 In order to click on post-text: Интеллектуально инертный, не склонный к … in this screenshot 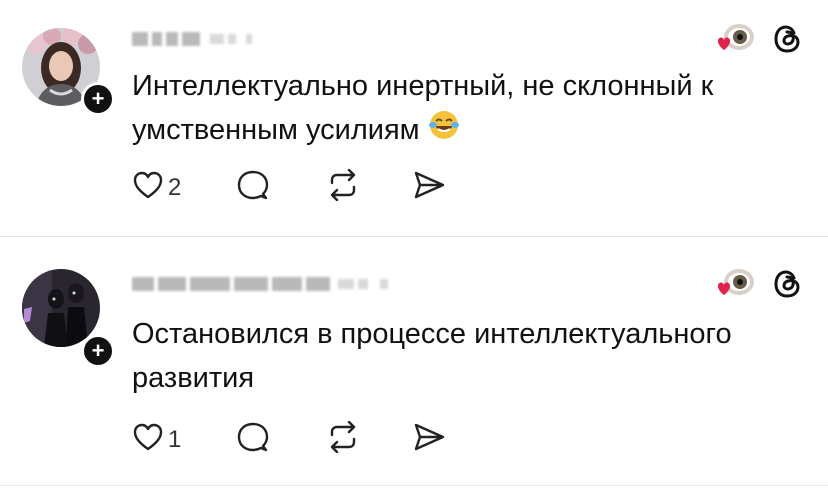, I will do `click(467, 109)`.